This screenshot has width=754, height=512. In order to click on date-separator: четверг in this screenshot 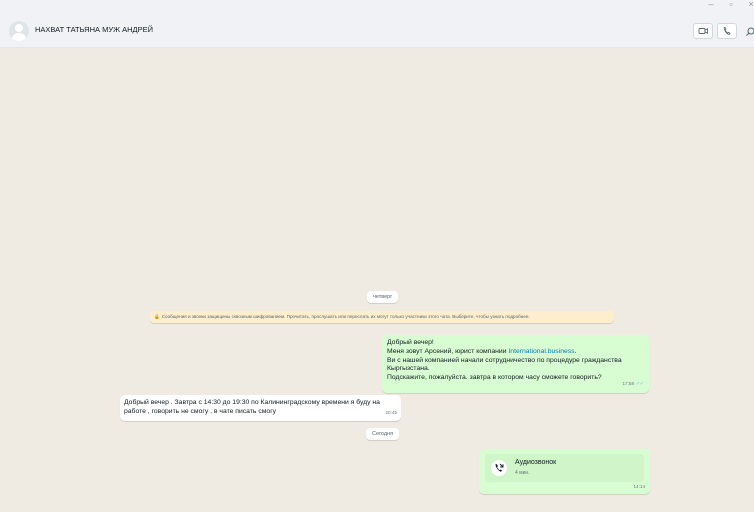, I will do `click(383, 297)`.